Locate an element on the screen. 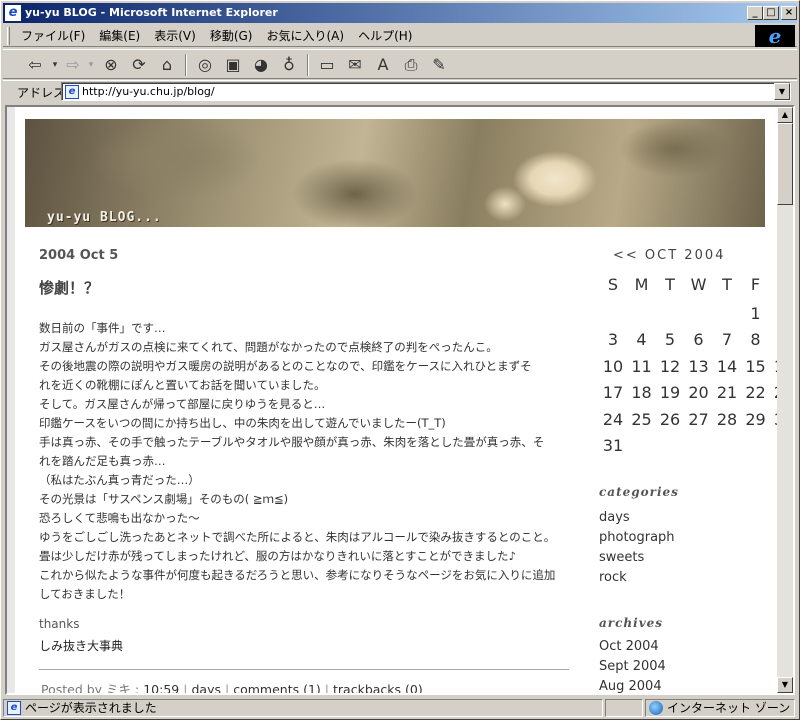  entry-line: その光景は「サスペンス劇場」そのもの( ≧ｍ≦) is located at coordinates (164, 499).